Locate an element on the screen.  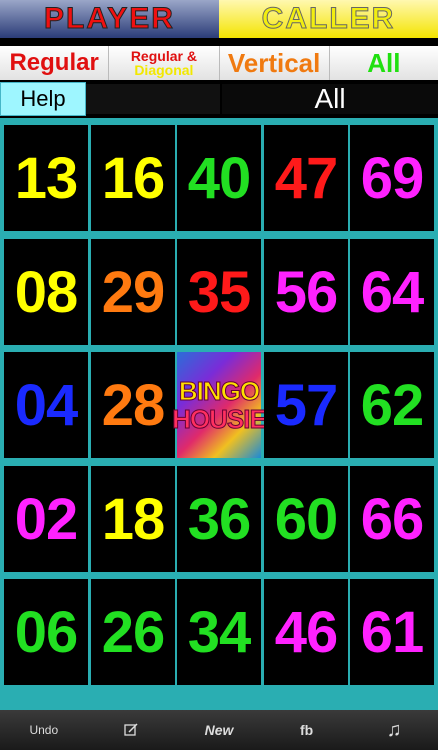
mode-bar: Regular Regular & Diagonal Vertical All is located at coordinates (219, 63).